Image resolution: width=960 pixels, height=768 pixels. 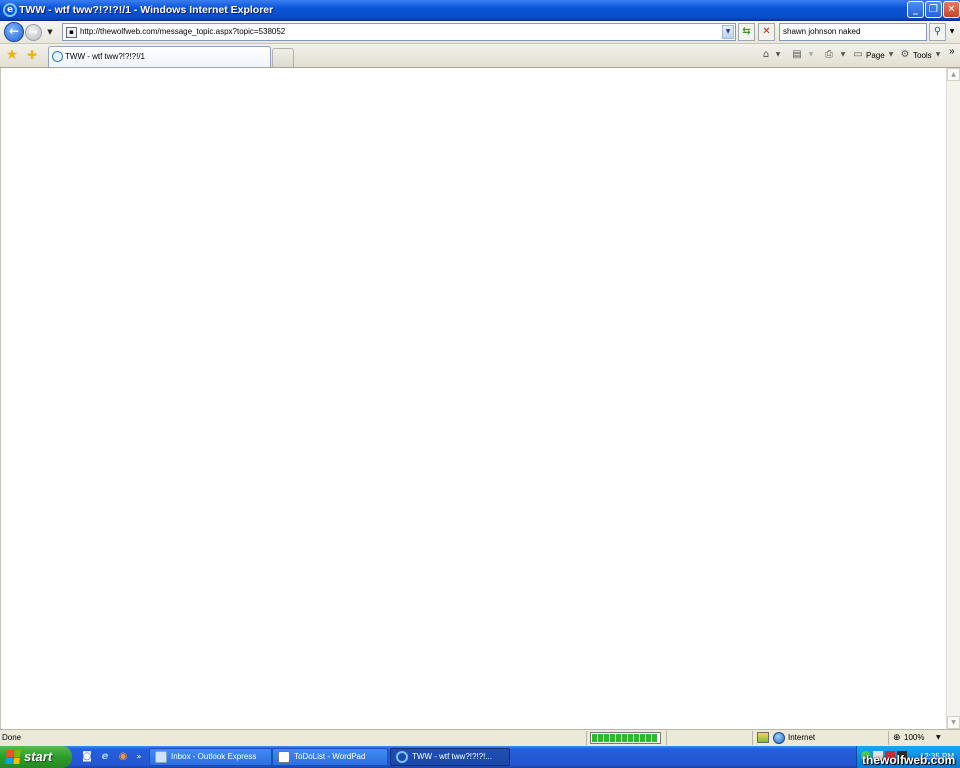 I want to click on internet-explorer-icon: e, so click(x=10, y=10).